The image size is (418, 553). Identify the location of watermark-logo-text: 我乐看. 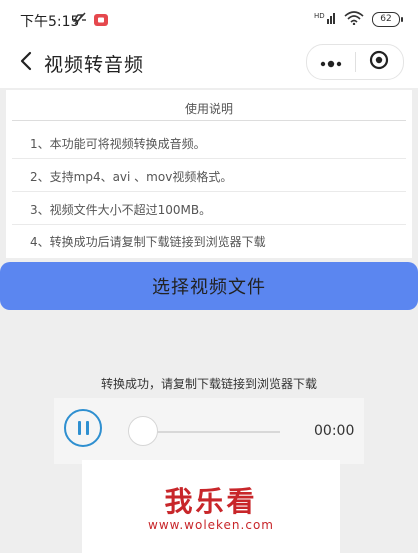
(211, 501).